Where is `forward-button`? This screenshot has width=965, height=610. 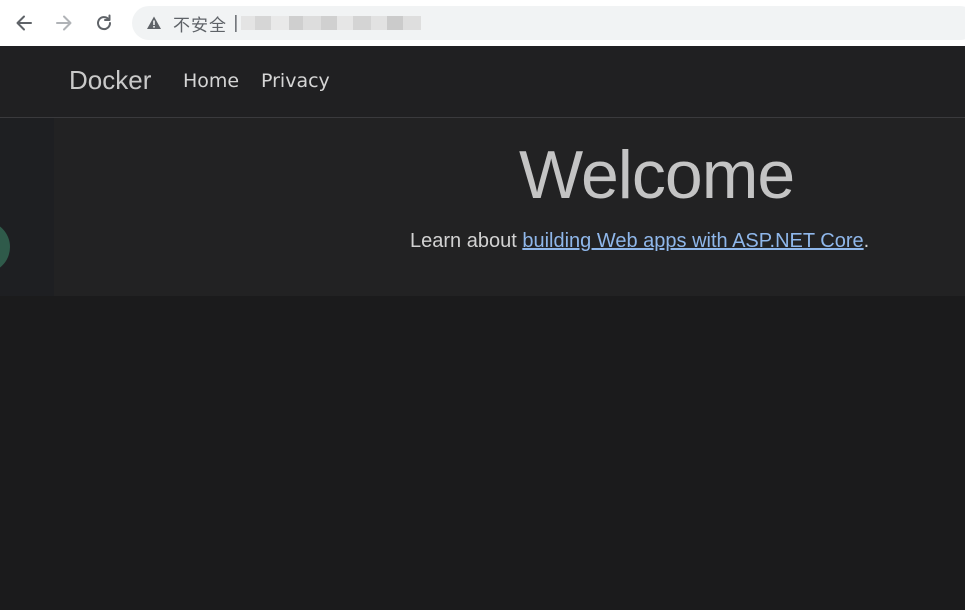
forward-button is located at coordinates (64, 23).